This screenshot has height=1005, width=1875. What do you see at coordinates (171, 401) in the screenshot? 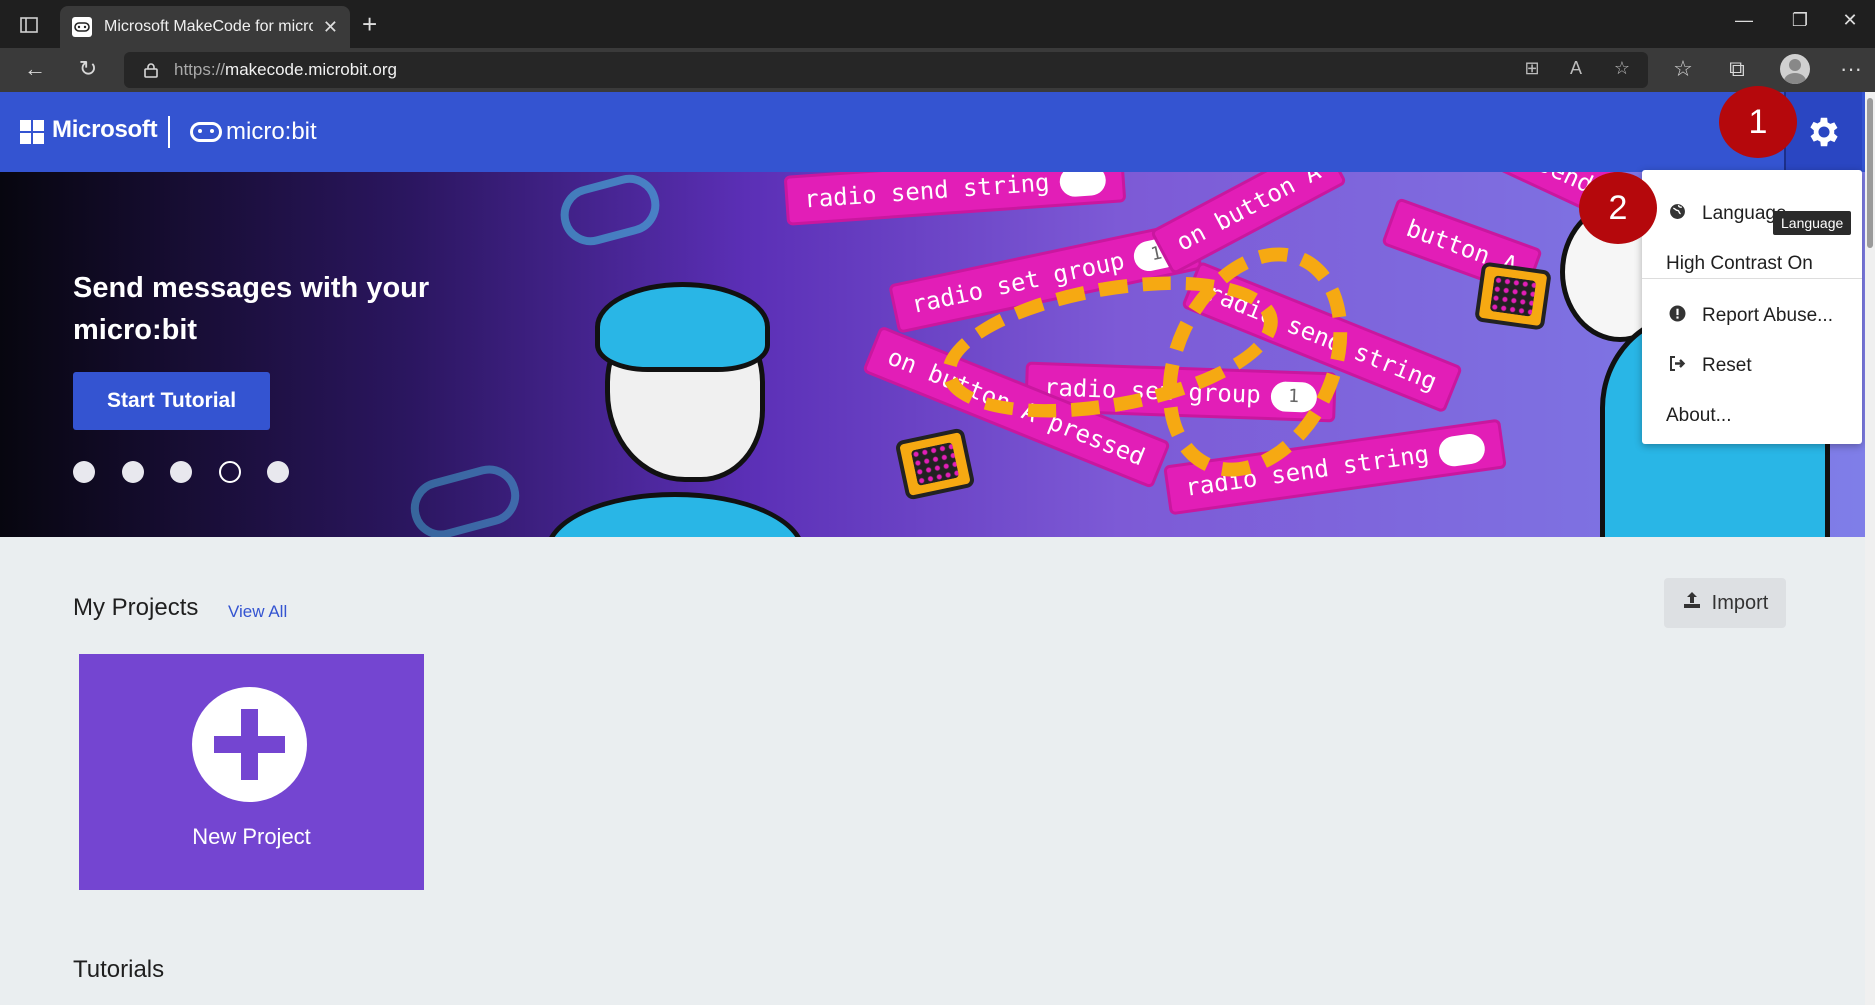
I see `start-tutorial-button: Start Tutorial` at bounding box center [171, 401].